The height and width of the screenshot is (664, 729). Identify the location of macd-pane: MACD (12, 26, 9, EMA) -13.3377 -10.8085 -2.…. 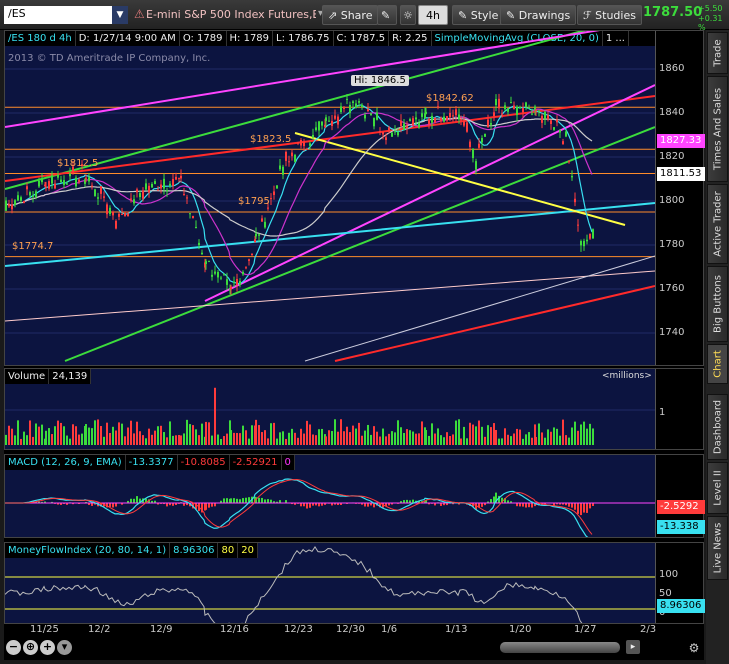
(354, 496).